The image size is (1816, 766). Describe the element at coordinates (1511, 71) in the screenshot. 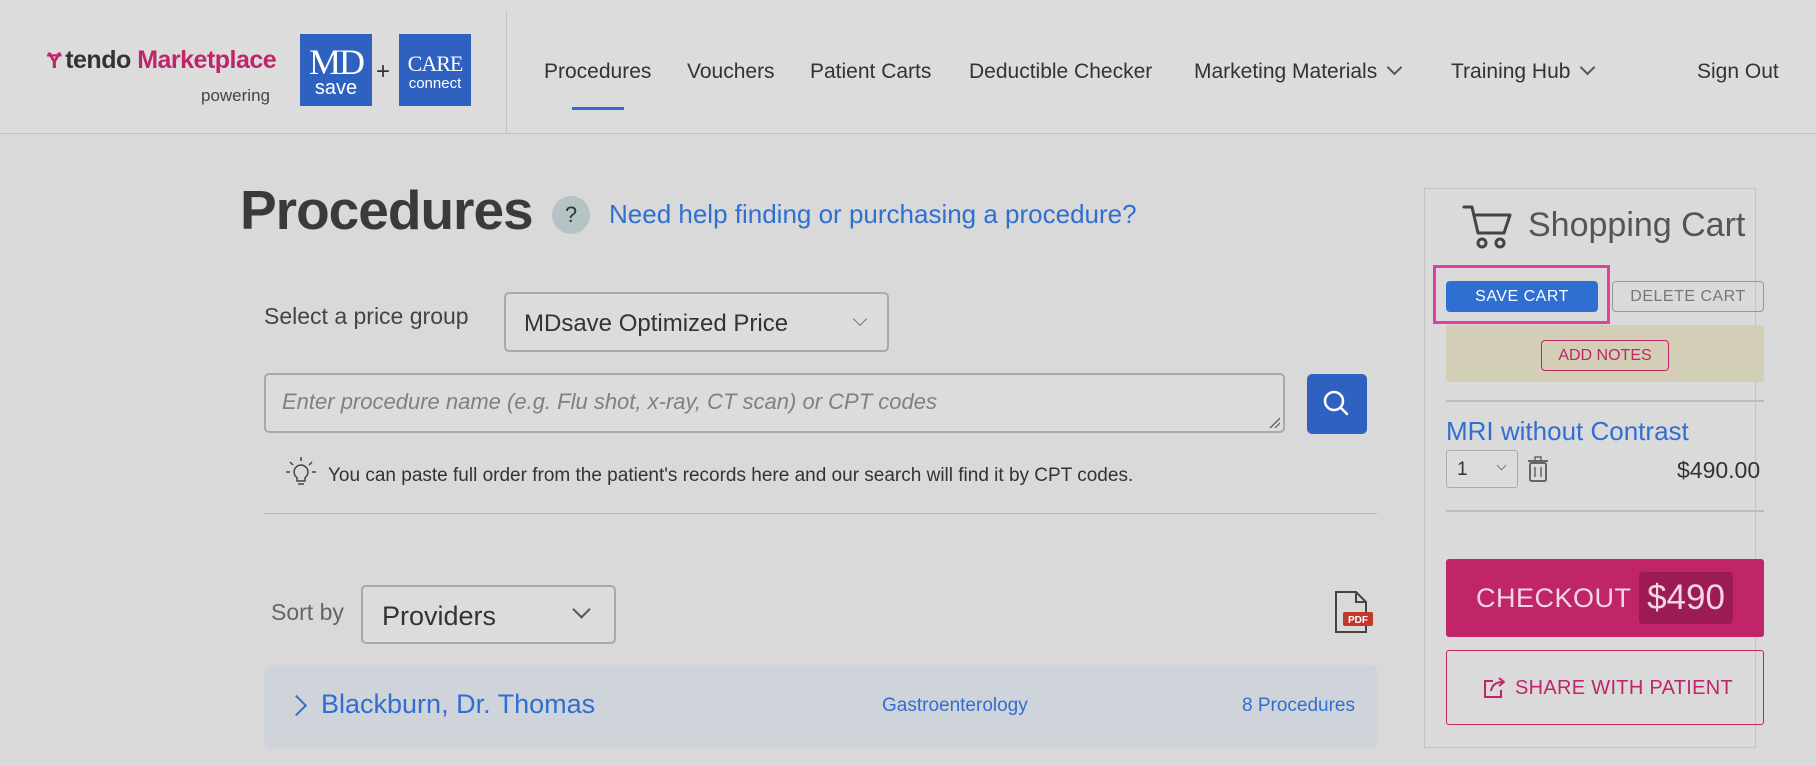

I see `nav-training-hub-label: Training Hub` at that location.